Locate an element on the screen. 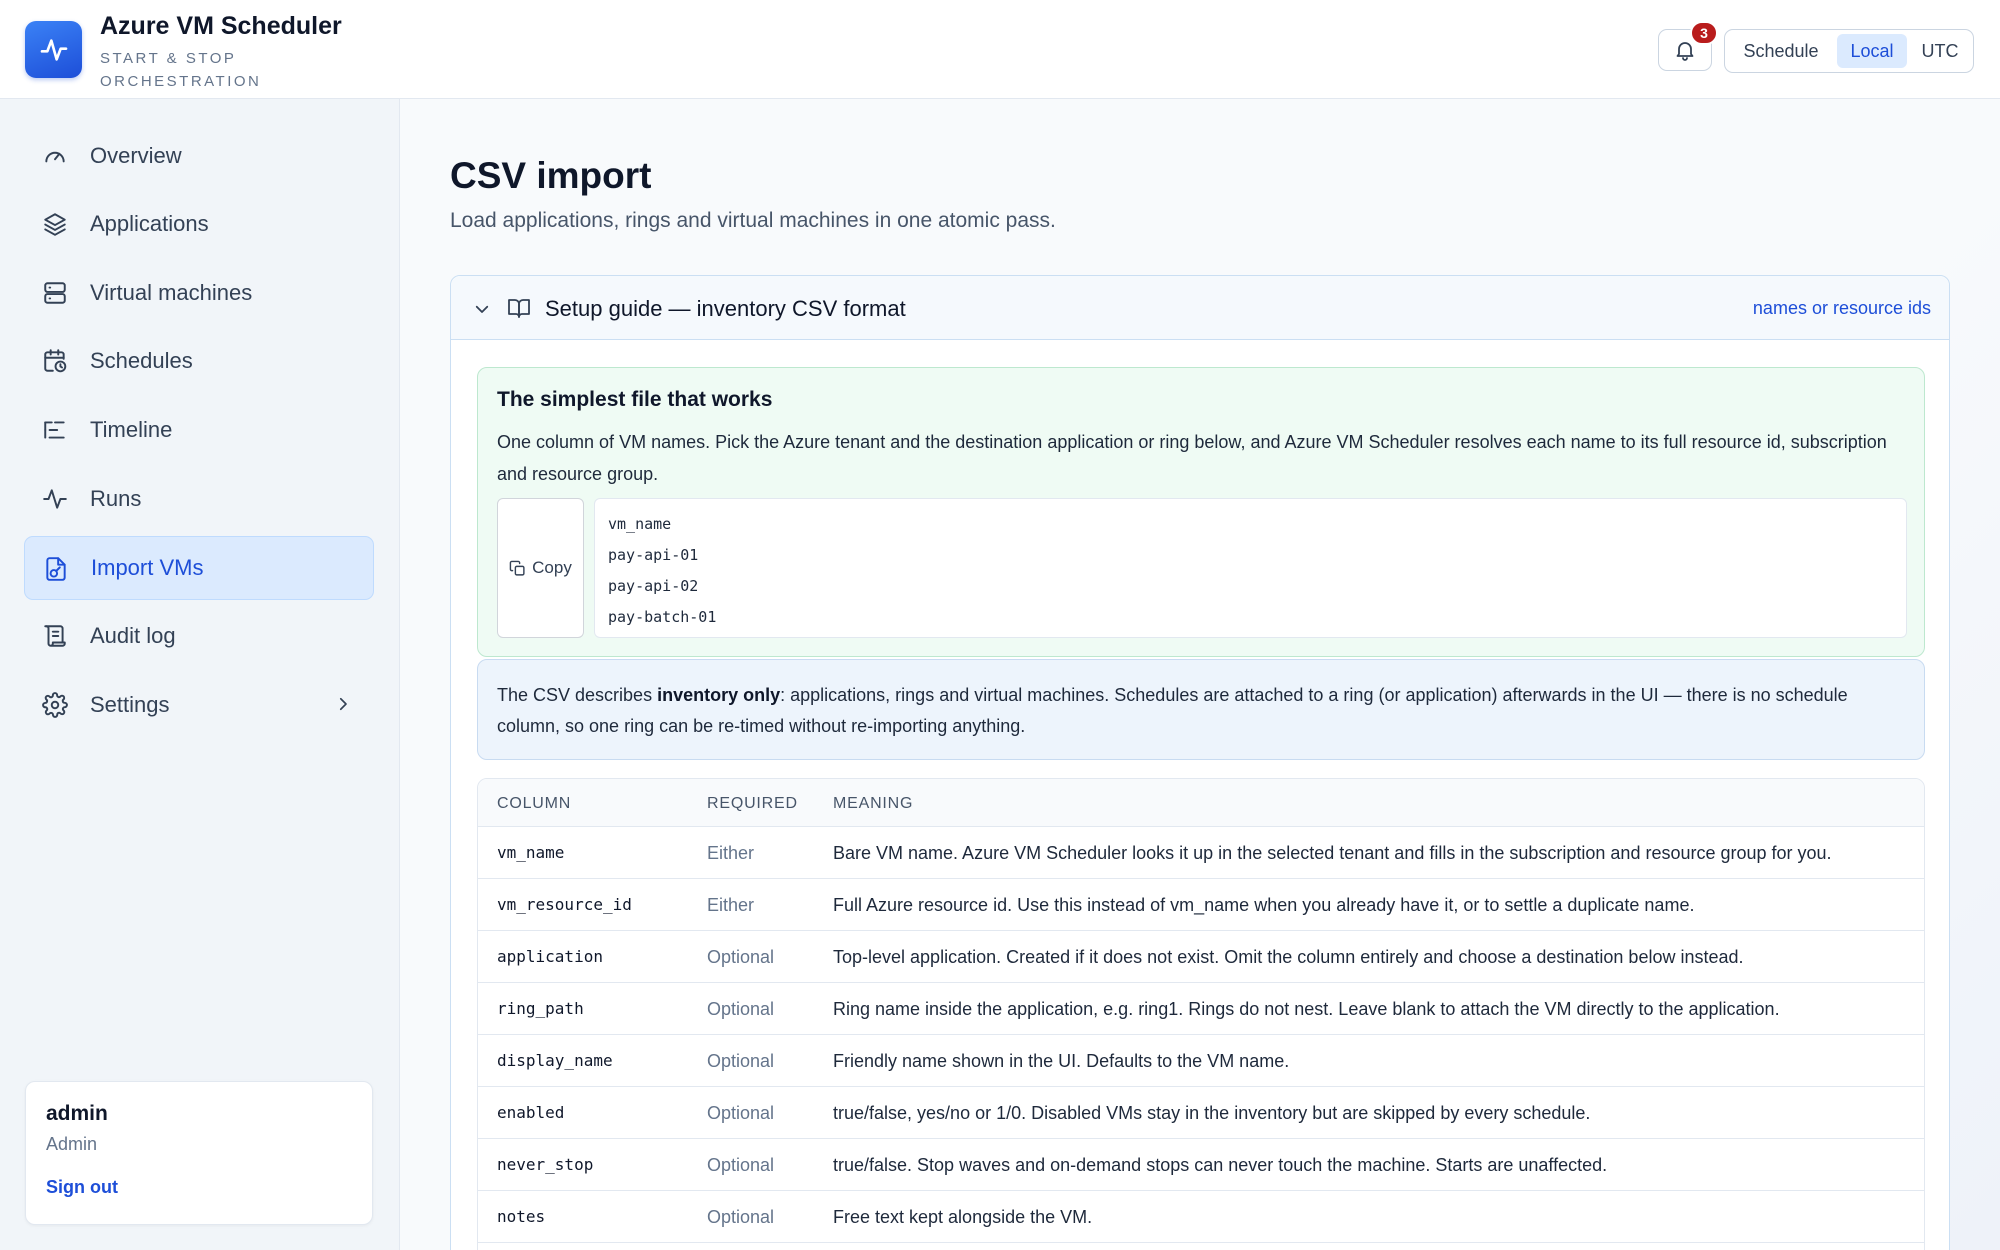 The width and height of the screenshot is (2000, 1250). header-required: REQUIRED is located at coordinates (752, 803).